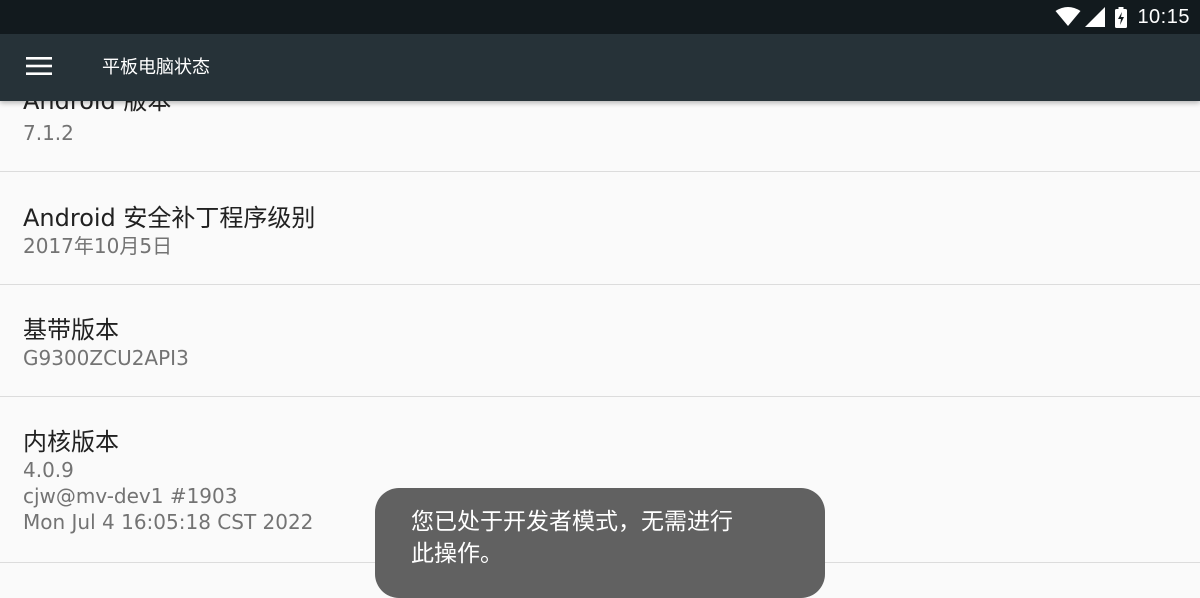  Describe the element at coordinates (168, 522) in the screenshot. I see `kernel-date-line: Mon Jul 4 16:05:18 CST 2022` at that location.